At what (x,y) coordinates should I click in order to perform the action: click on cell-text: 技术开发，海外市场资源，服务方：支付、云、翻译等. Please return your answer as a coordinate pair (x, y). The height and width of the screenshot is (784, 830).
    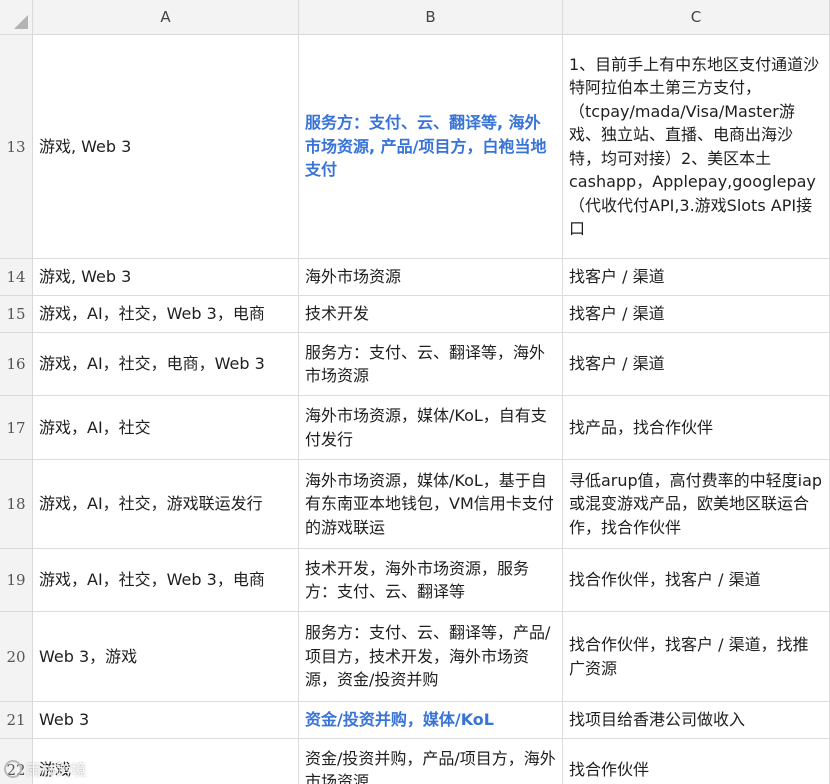
    Looking at the image, I should click on (417, 580).